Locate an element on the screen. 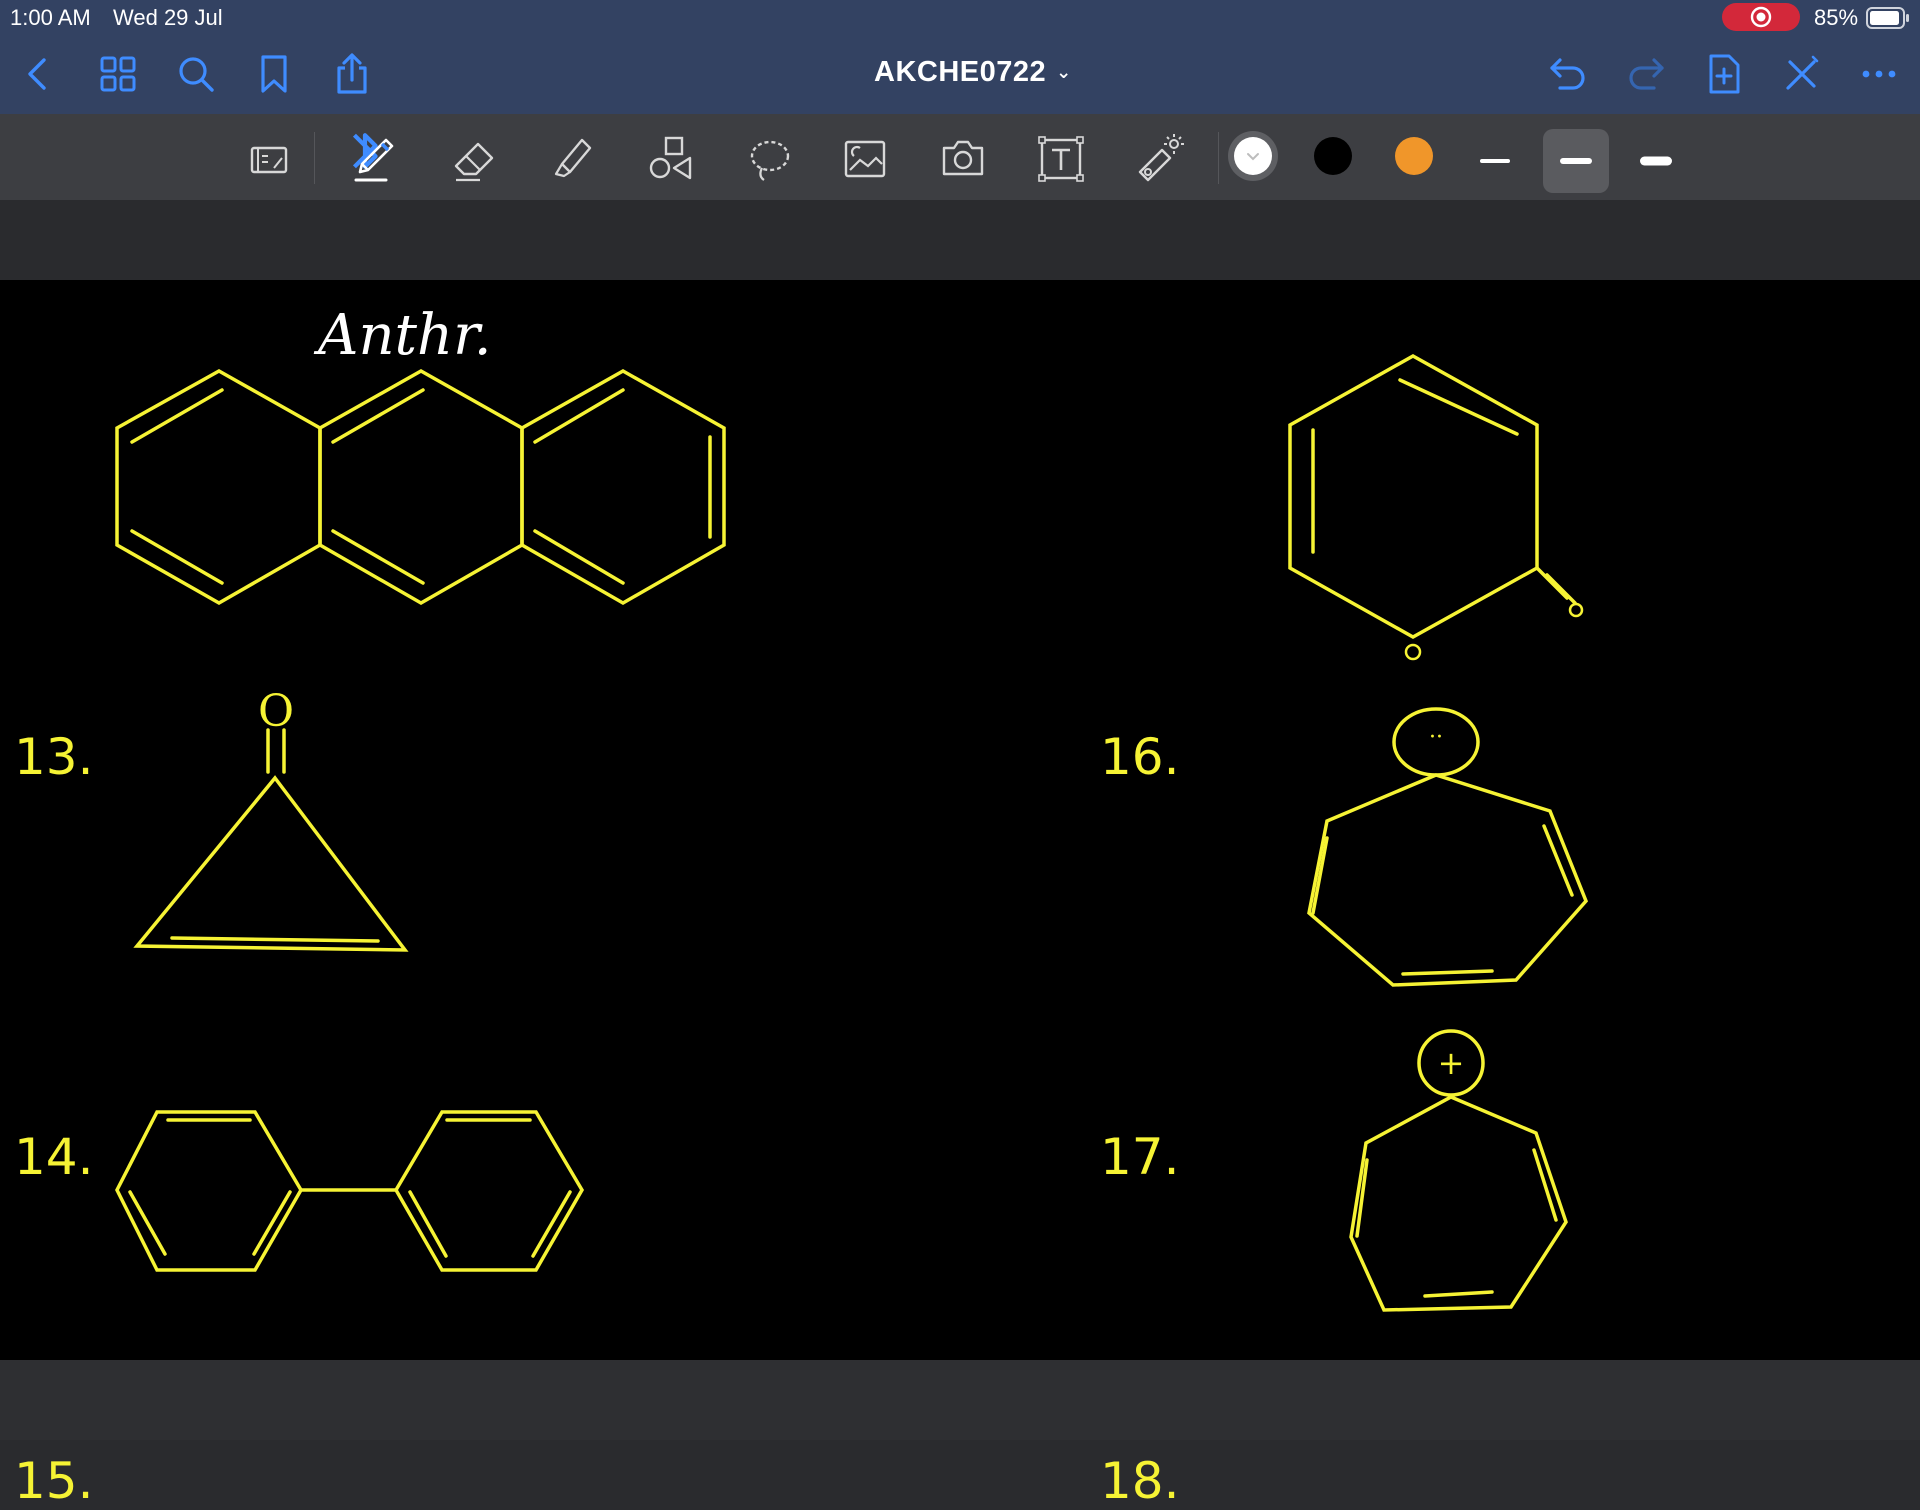 The image size is (1920, 1510). carbonyl-oxygen-label: O is located at coordinates (276, 711).